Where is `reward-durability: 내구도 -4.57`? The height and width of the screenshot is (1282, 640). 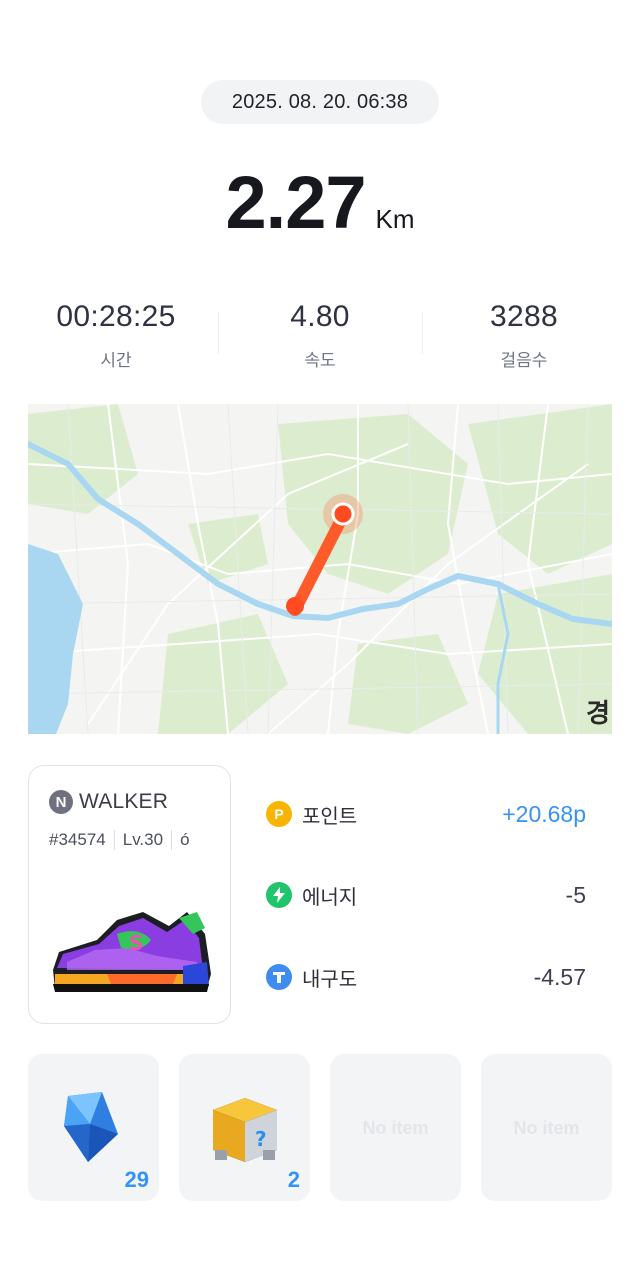 reward-durability: 내구도 -4.57 is located at coordinates (426, 977).